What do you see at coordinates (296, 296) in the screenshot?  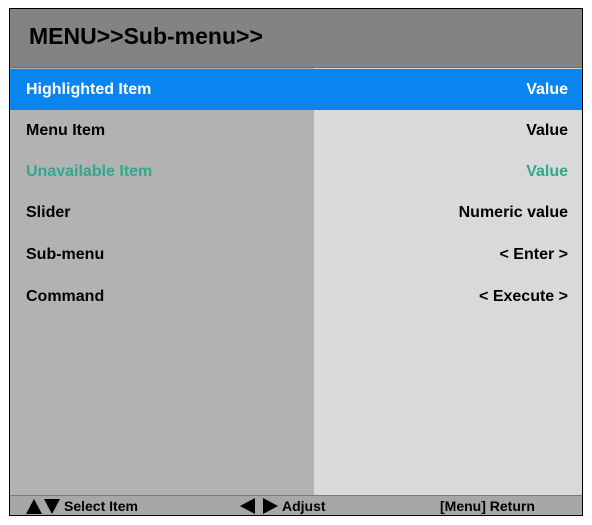 I see `menu-row-command: Command < Execute >` at bounding box center [296, 296].